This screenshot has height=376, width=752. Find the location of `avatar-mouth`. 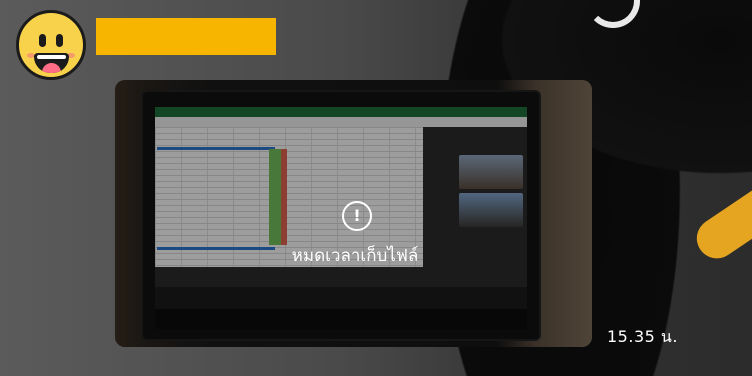

avatar-mouth is located at coordinates (51, 63).